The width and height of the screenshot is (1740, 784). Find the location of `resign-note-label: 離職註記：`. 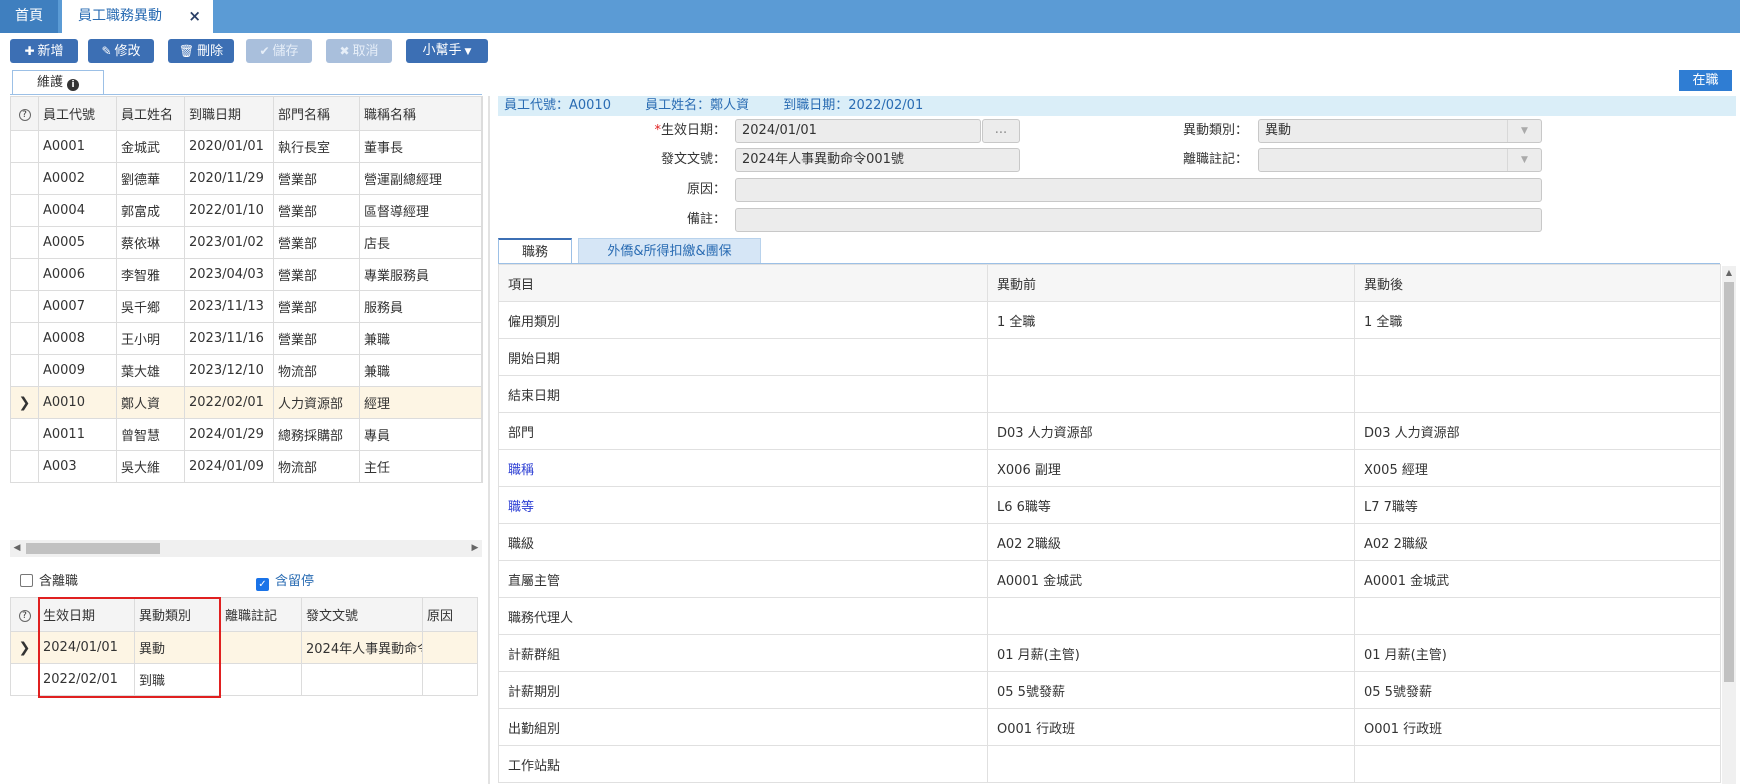

resign-note-label: 離職註記： is located at coordinates (1215, 159).